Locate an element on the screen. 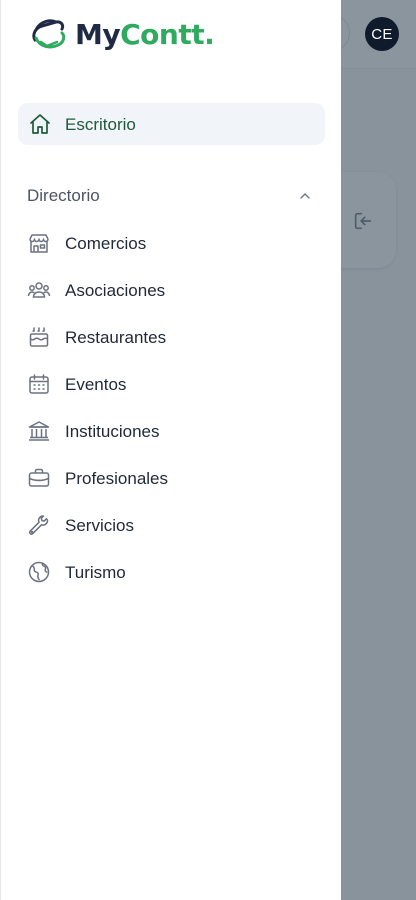 This screenshot has height=900, width=416. users-icon is located at coordinates (39, 290).